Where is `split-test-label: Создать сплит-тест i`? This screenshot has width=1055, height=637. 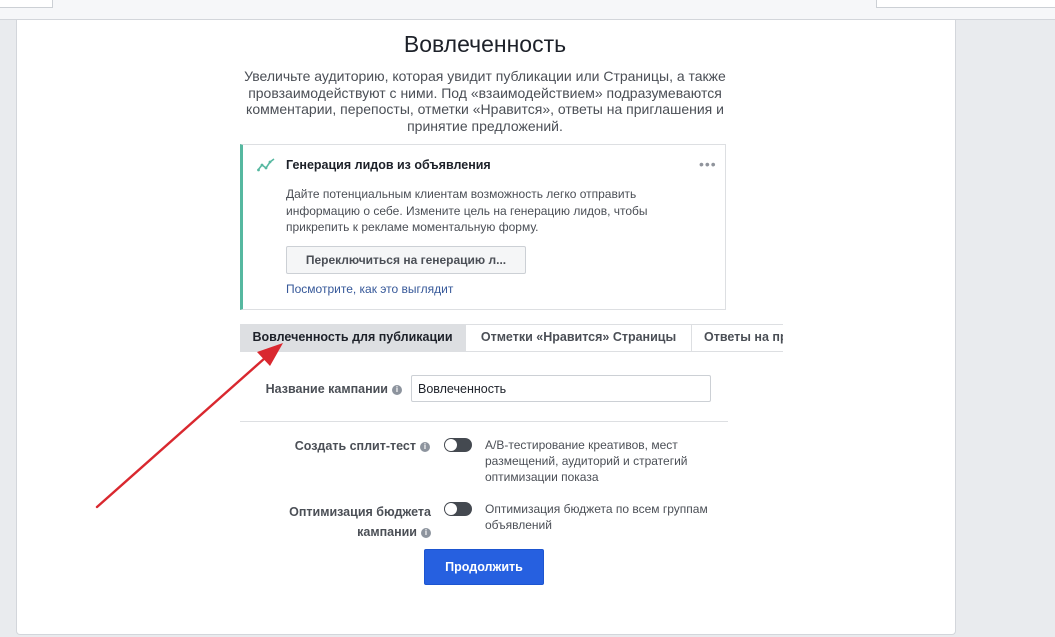 split-test-label: Создать сплит-тест i is located at coordinates (335, 446).